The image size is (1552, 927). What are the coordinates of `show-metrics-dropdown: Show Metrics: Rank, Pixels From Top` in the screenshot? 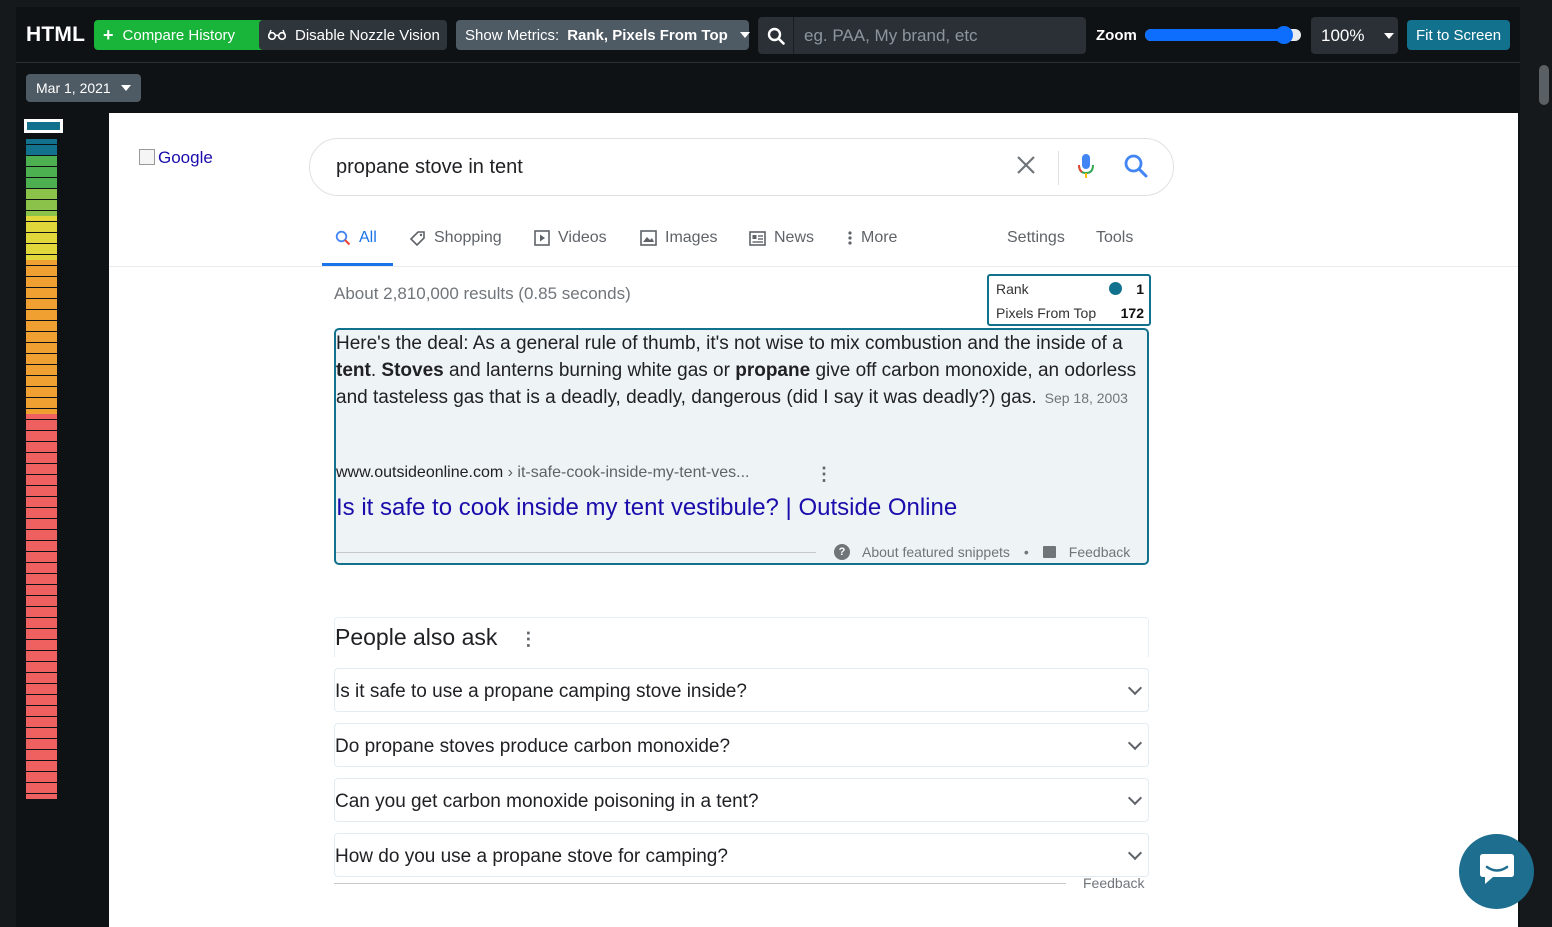 It's located at (603, 35).